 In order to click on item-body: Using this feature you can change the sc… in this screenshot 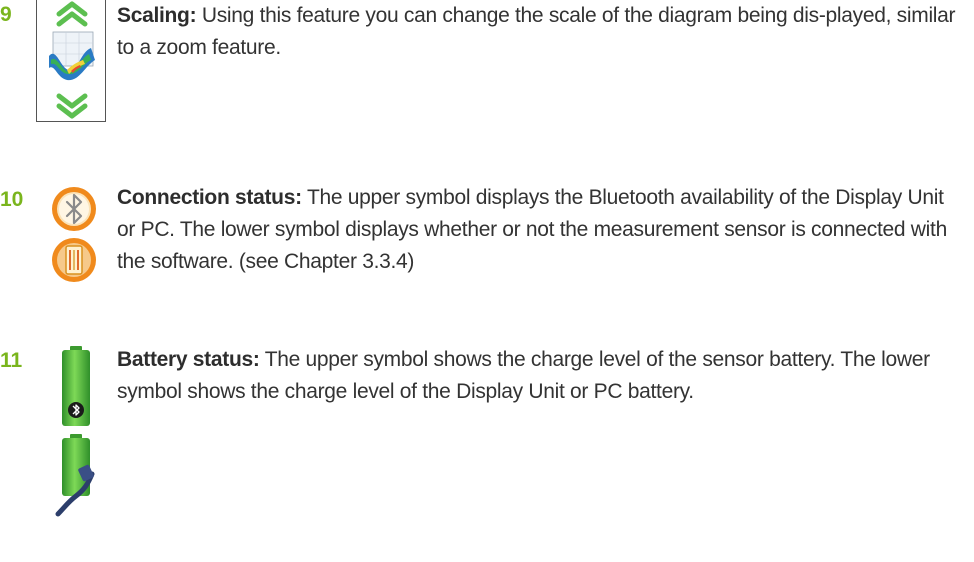, I will do `click(536, 31)`.